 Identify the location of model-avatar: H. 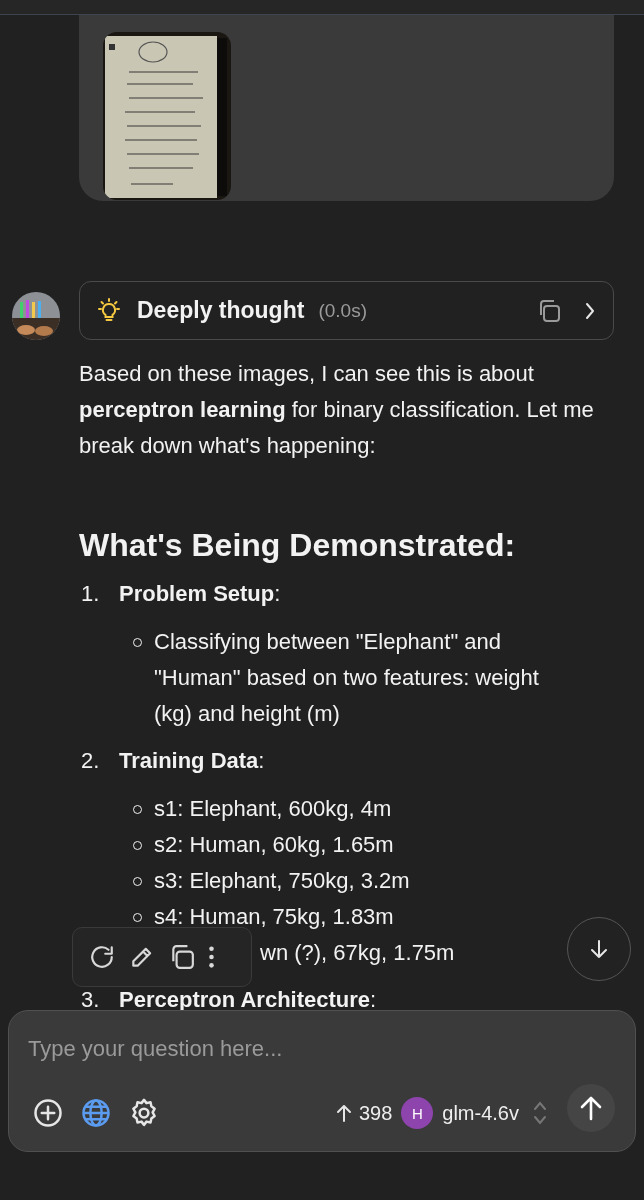
(417, 1113).